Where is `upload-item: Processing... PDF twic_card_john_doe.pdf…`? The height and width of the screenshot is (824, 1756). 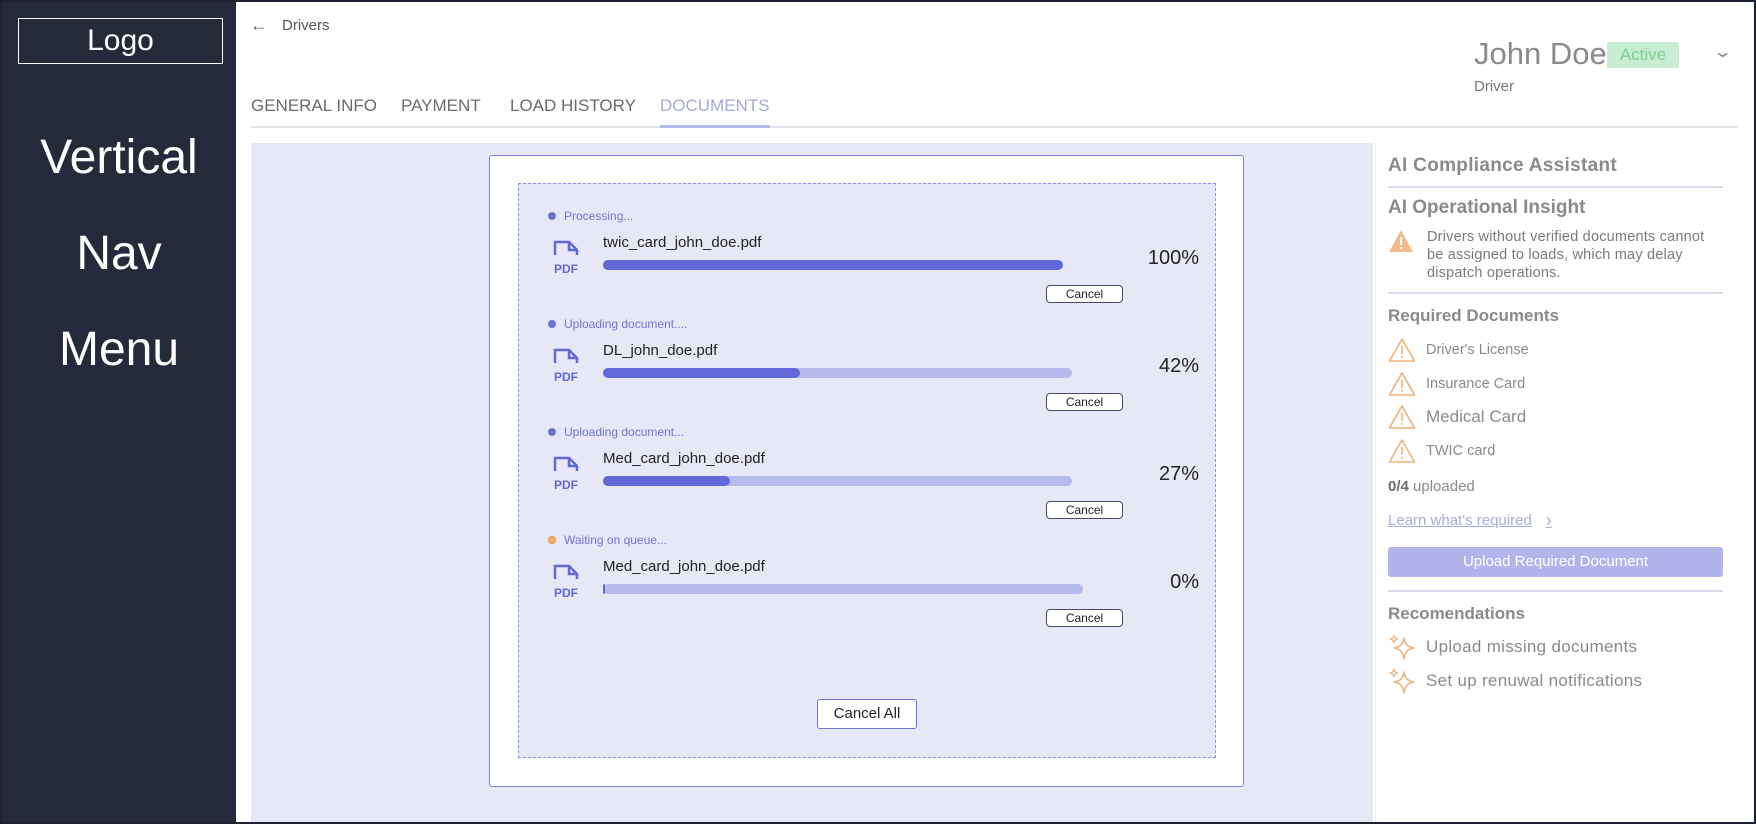
upload-item: Processing... PDF twic_card_john_doe.pdf… is located at coordinates (868, 243).